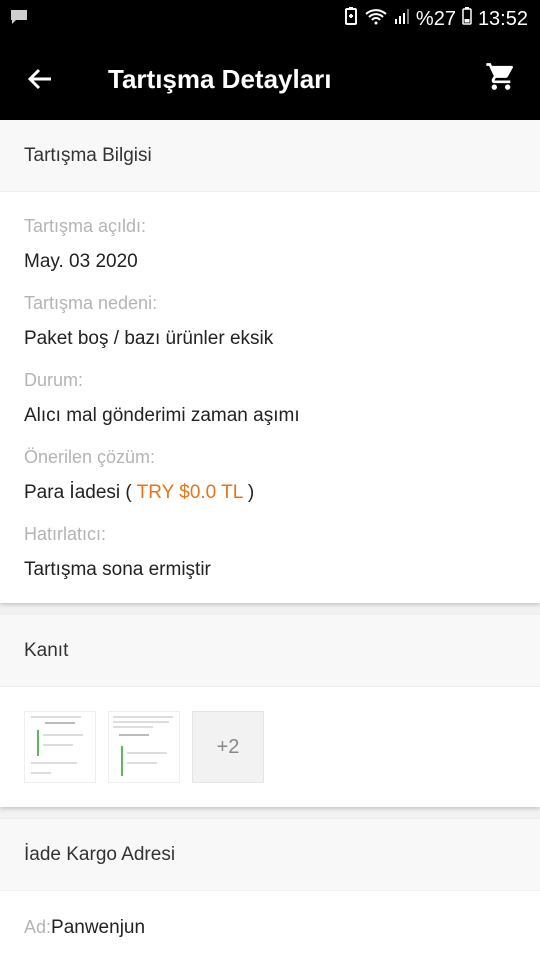  Describe the element at coordinates (98, 927) in the screenshot. I see `name-value: Panwenjun` at that location.